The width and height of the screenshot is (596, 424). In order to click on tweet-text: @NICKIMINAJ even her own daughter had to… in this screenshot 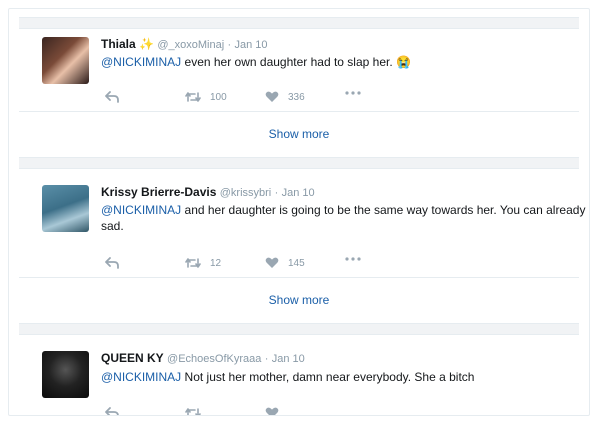, I will do `click(340, 62)`.